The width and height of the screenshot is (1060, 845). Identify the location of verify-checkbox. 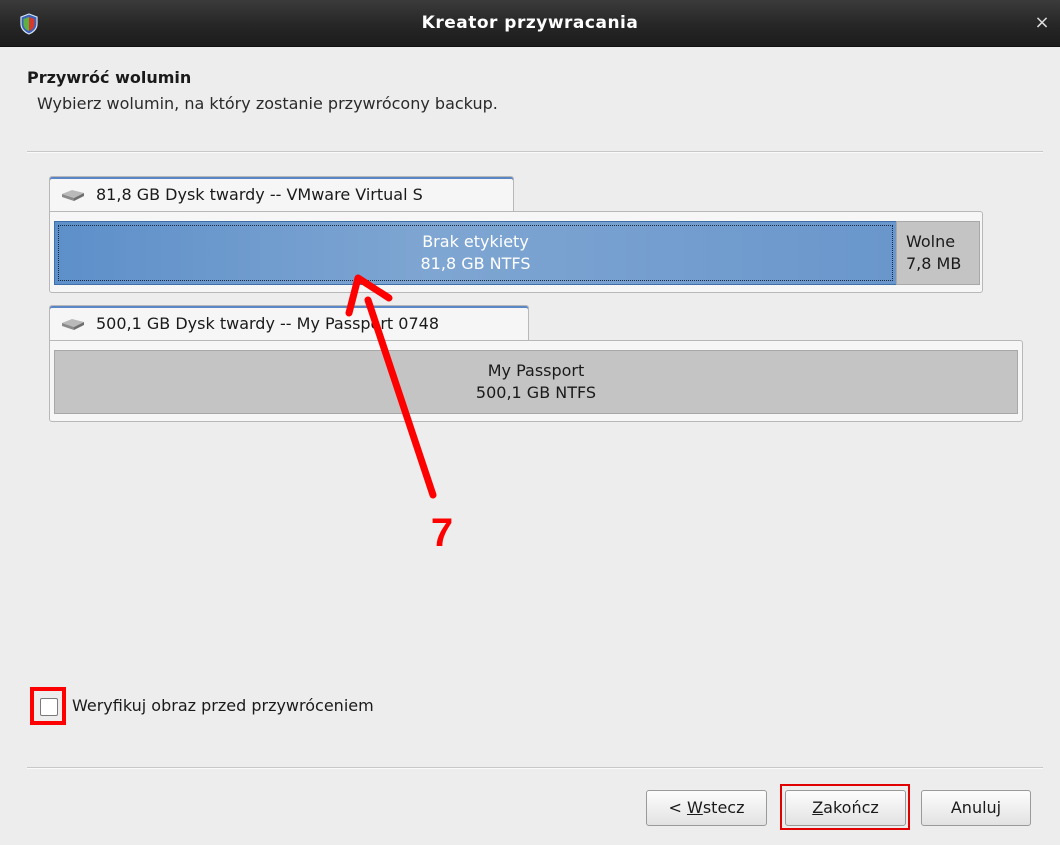
(49, 707).